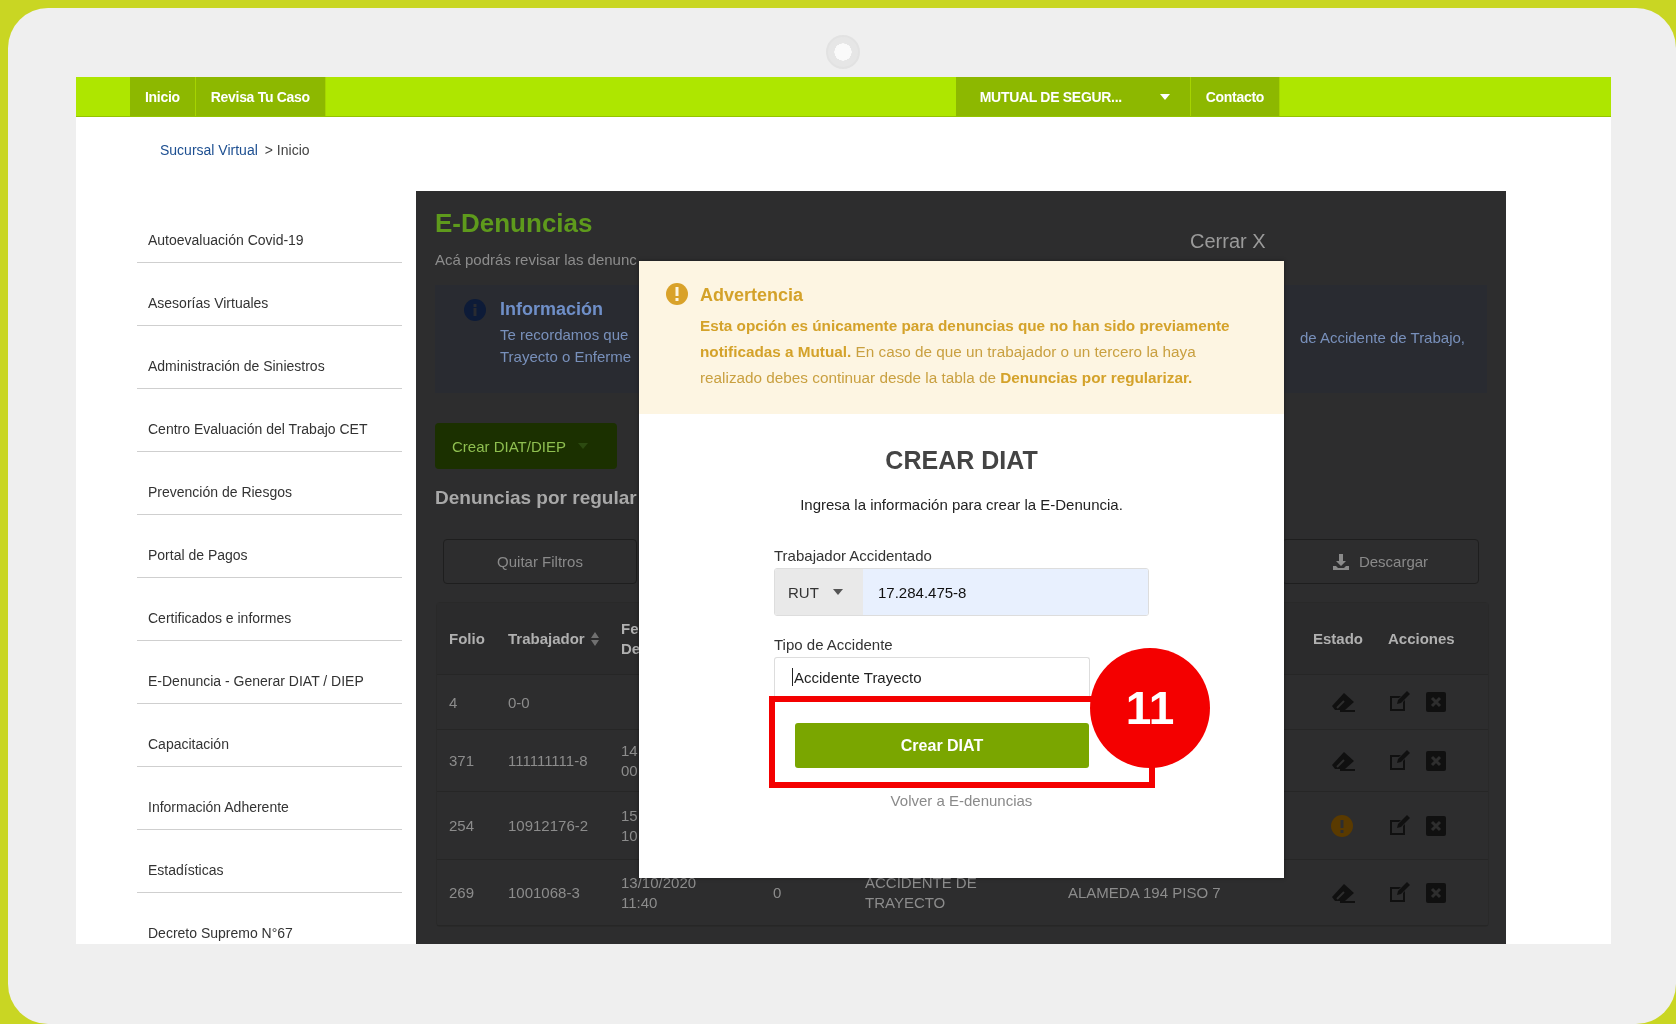 The width and height of the screenshot is (1676, 1024). What do you see at coordinates (659, 892) in the screenshot?
I see `table-cell: 13/10/2020 11:40` at bounding box center [659, 892].